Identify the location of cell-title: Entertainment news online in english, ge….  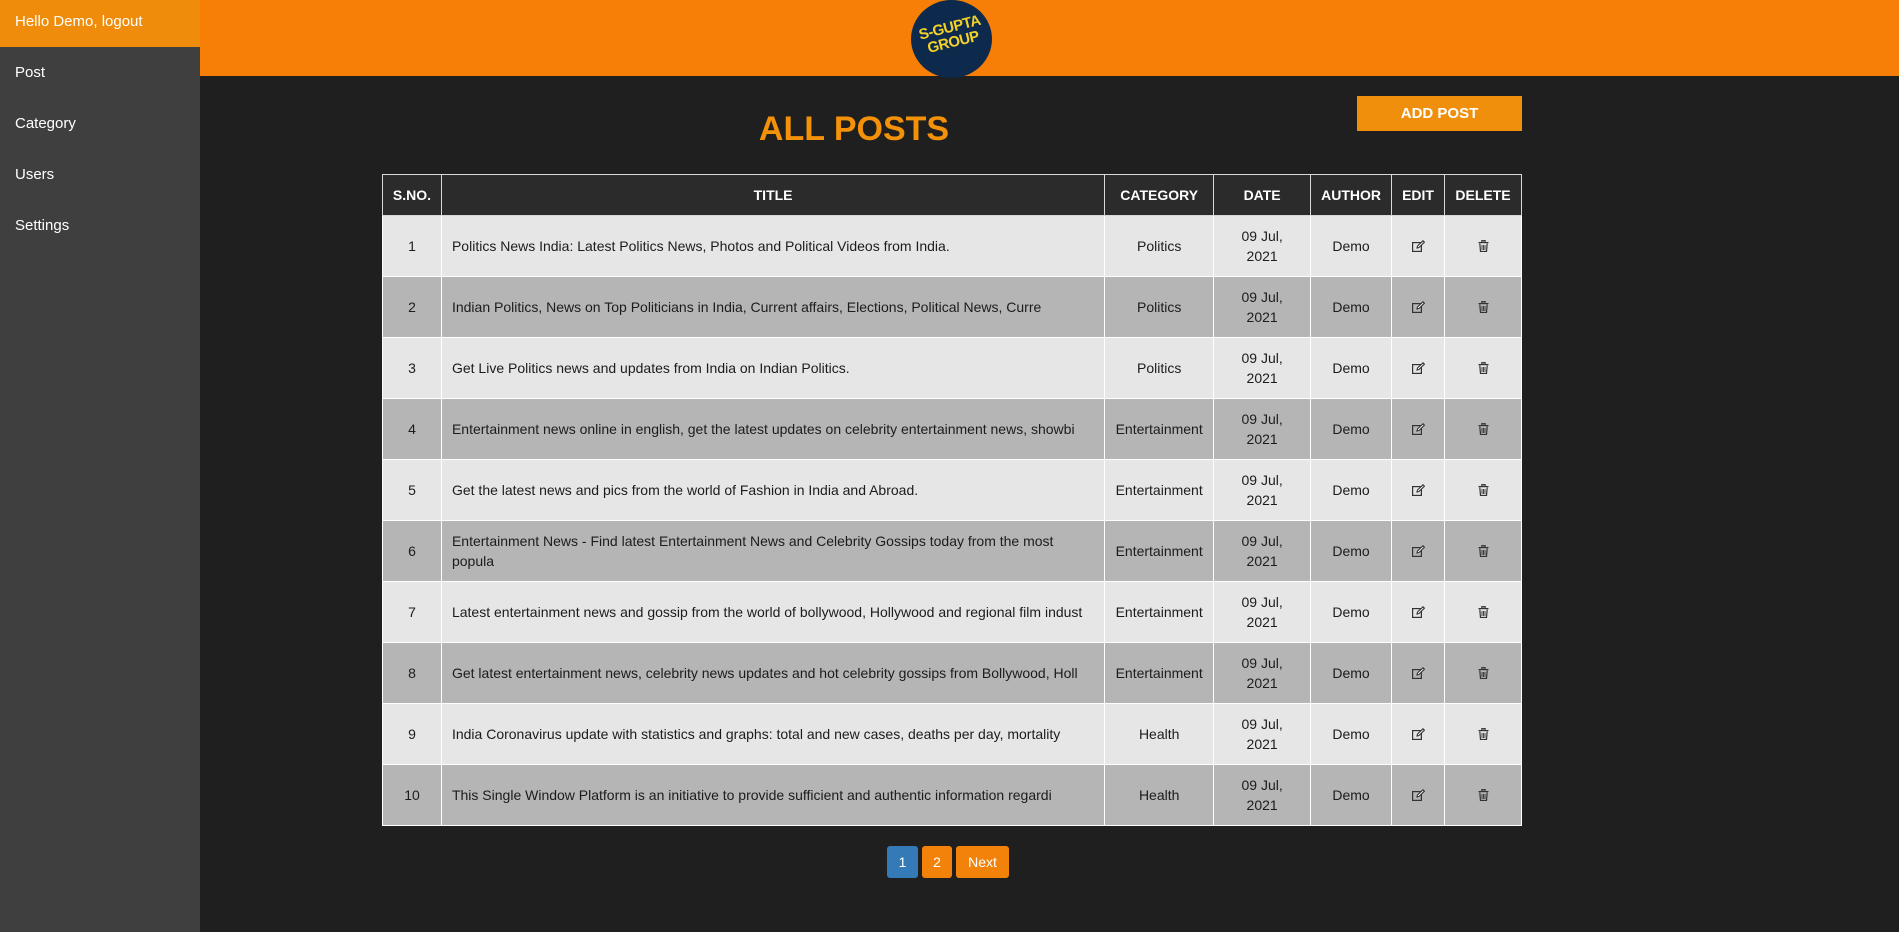
(773, 429).